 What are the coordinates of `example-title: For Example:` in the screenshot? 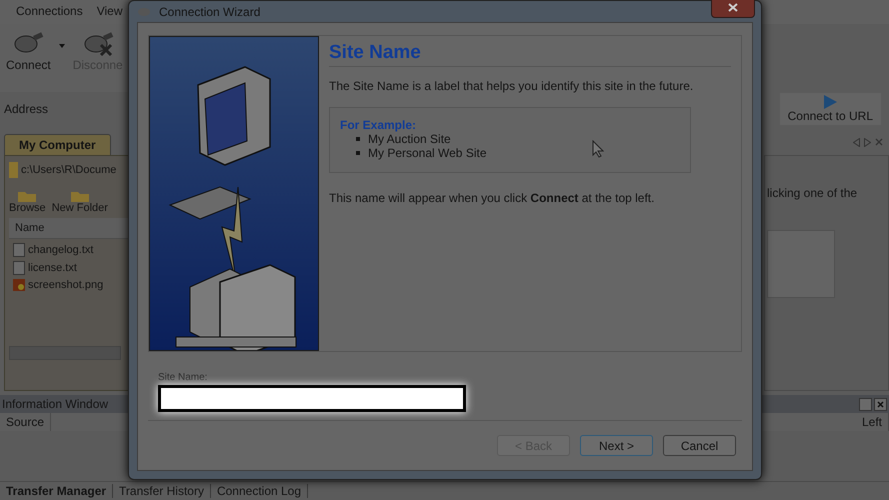 It's located at (379, 125).